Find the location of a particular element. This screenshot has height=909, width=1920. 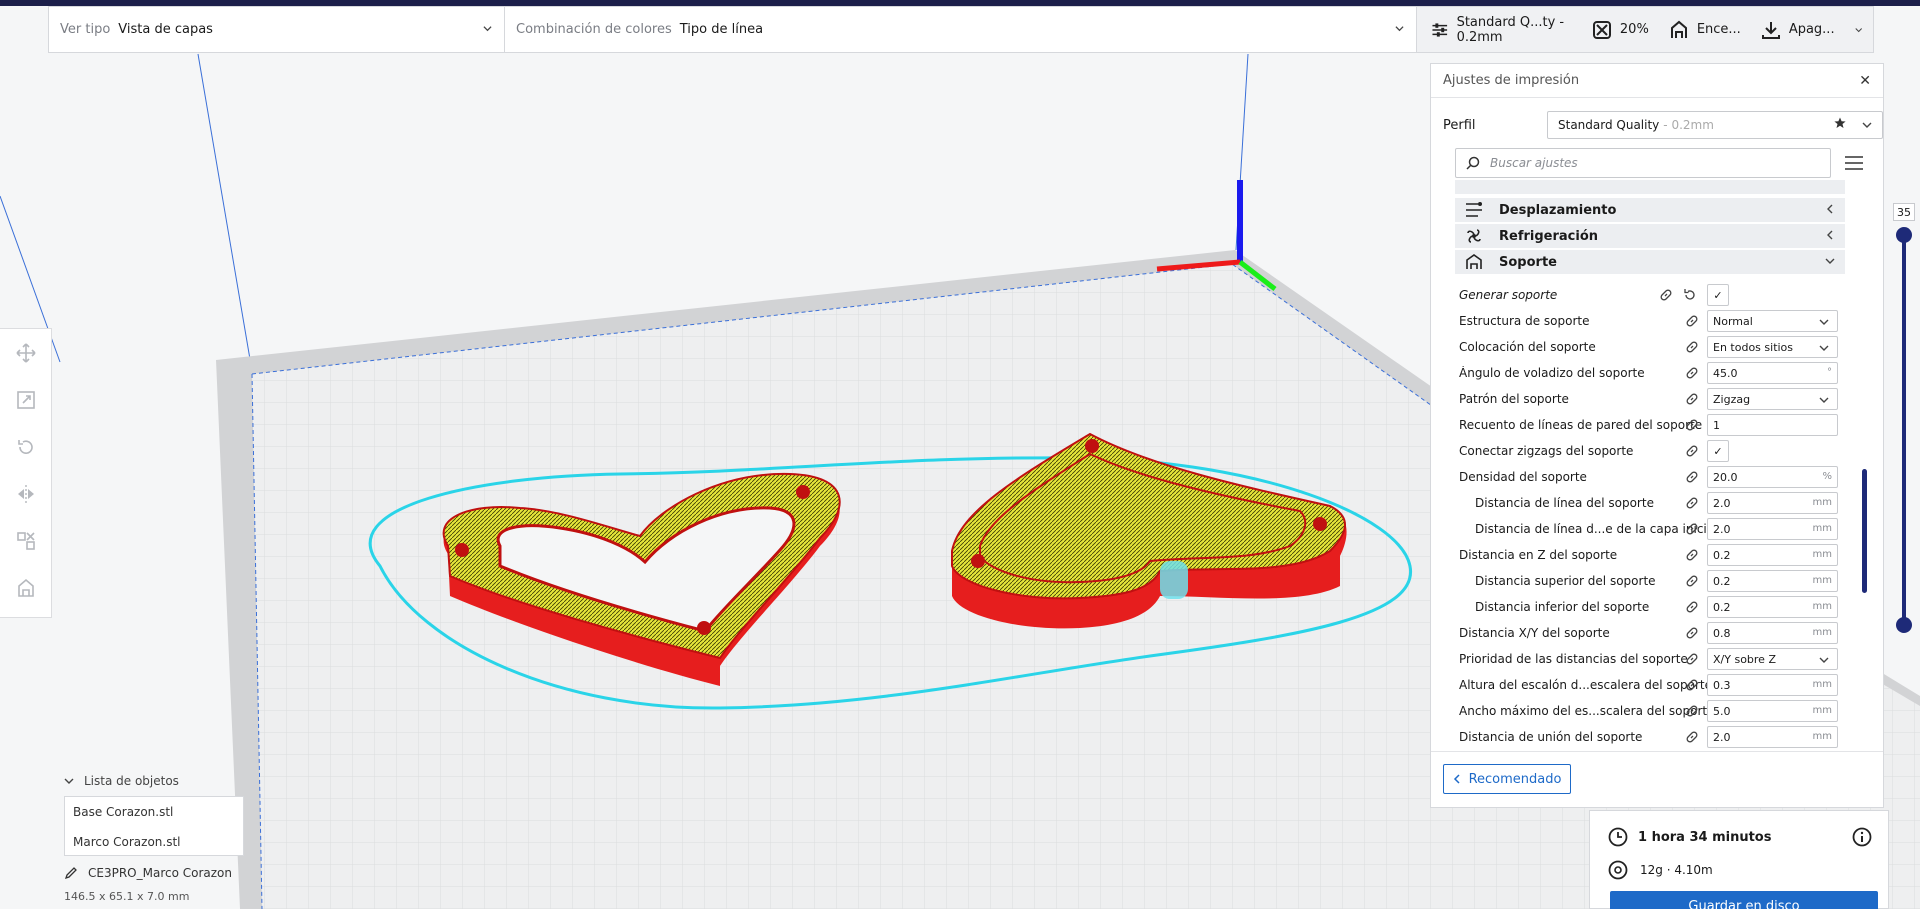

settings-scrollbar is located at coordinates (1864, 531).